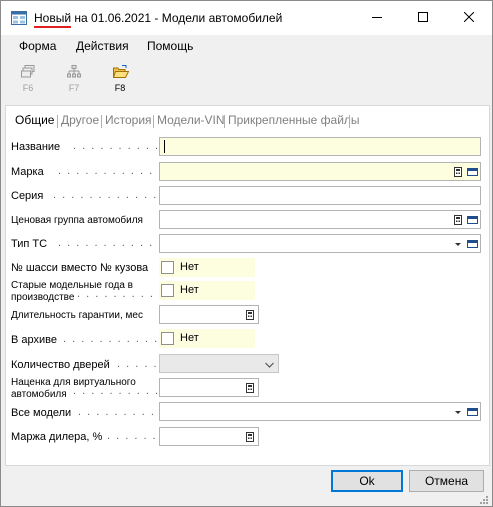  What do you see at coordinates (269, 365) in the screenshot?
I see `chevron-down-icon` at bounding box center [269, 365].